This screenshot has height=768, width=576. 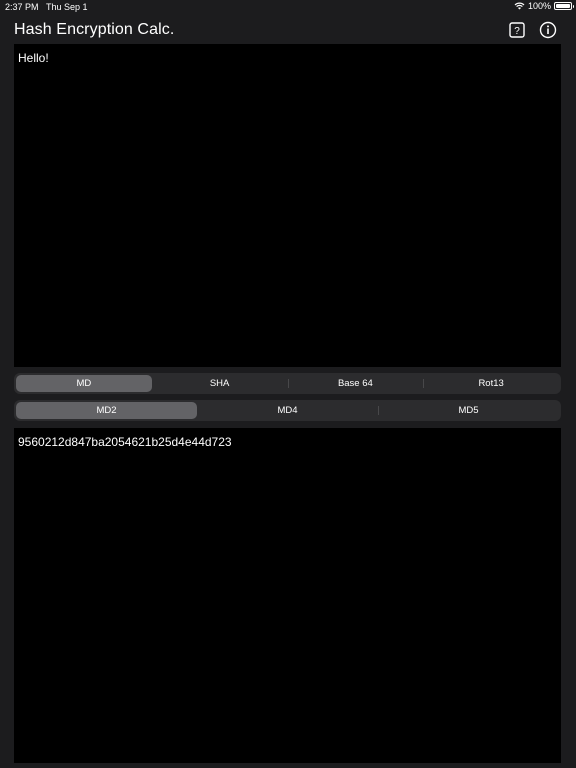 What do you see at coordinates (106, 410) in the screenshot?
I see `segment-md2: MD2` at bounding box center [106, 410].